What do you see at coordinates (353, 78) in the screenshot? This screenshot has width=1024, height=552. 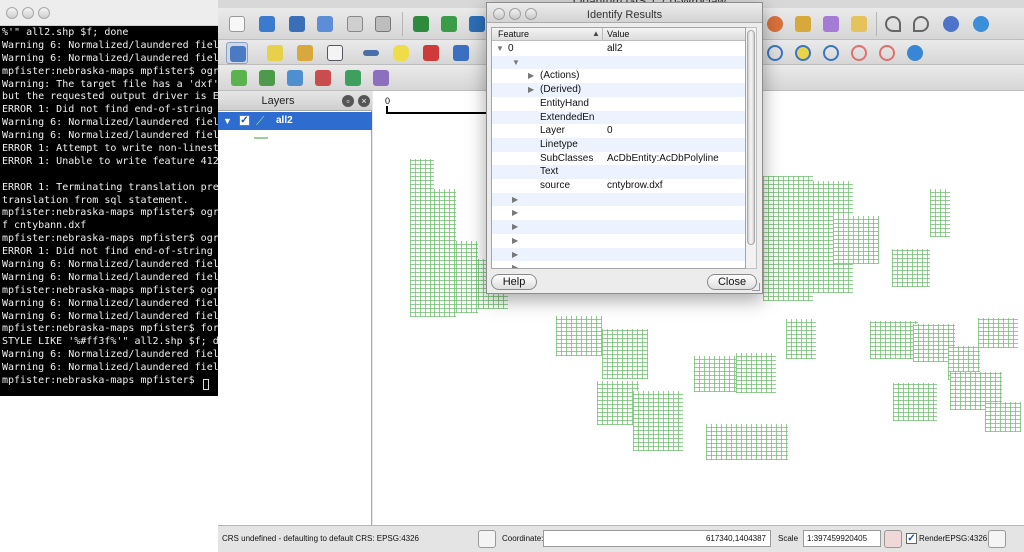 I see `add-gpx-layer-button` at bounding box center [353, 78].